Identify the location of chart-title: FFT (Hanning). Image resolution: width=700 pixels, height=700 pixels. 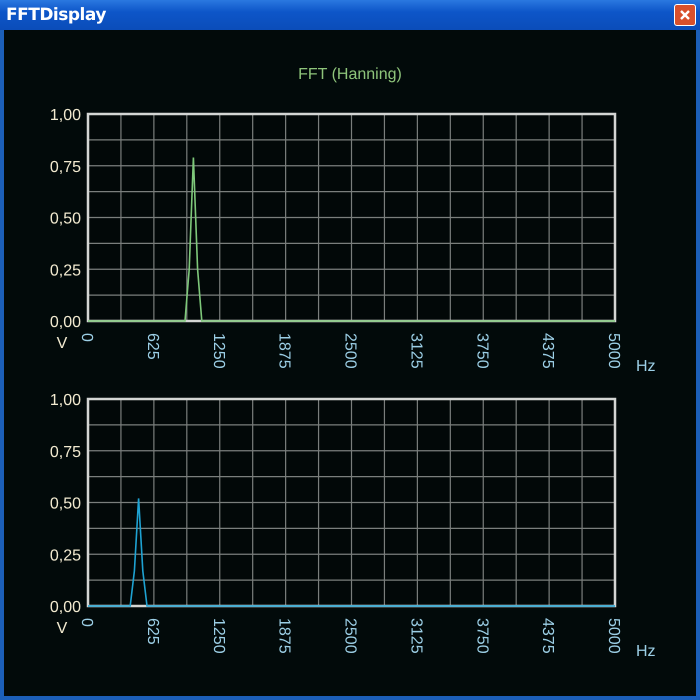
(350, 75).